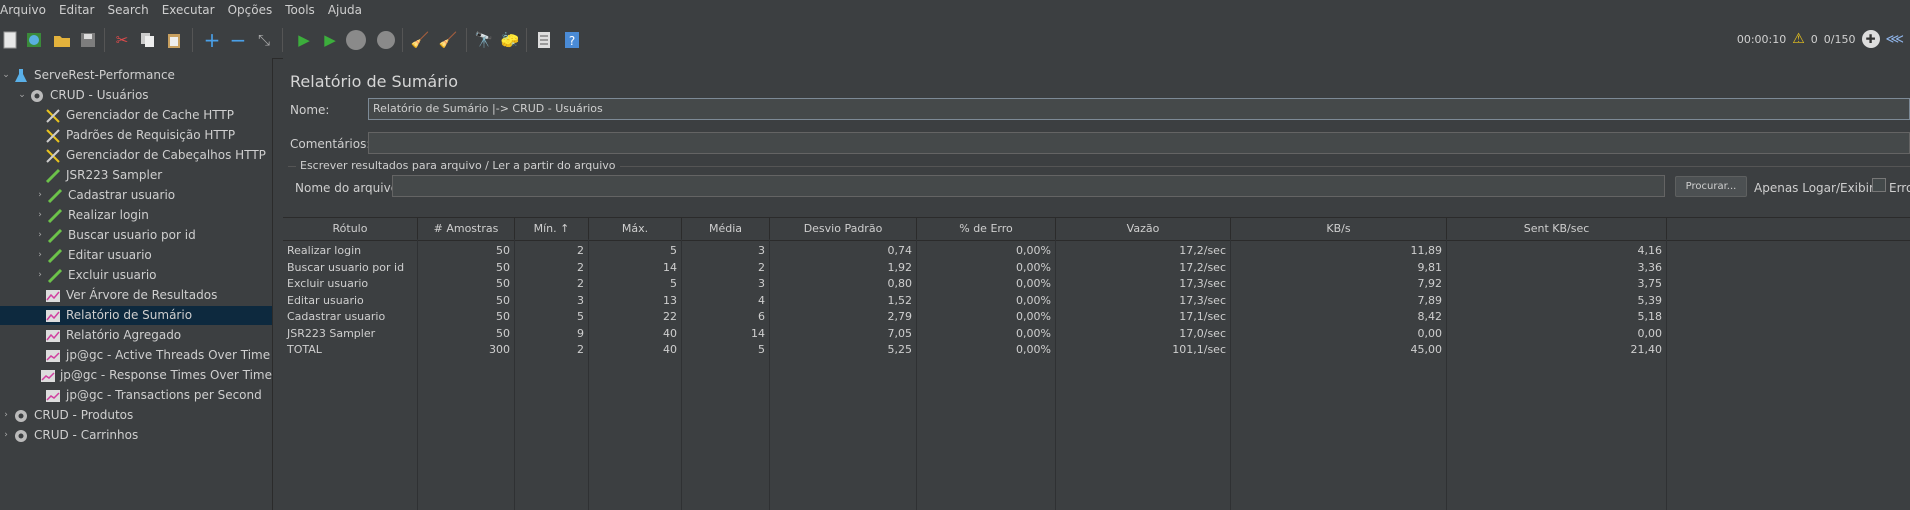 The width and height of the screenshot is (1910, 510). I want to click on name-field: Relatório de Sumário |-> CRUD - Usuários, so click(1139, 109).